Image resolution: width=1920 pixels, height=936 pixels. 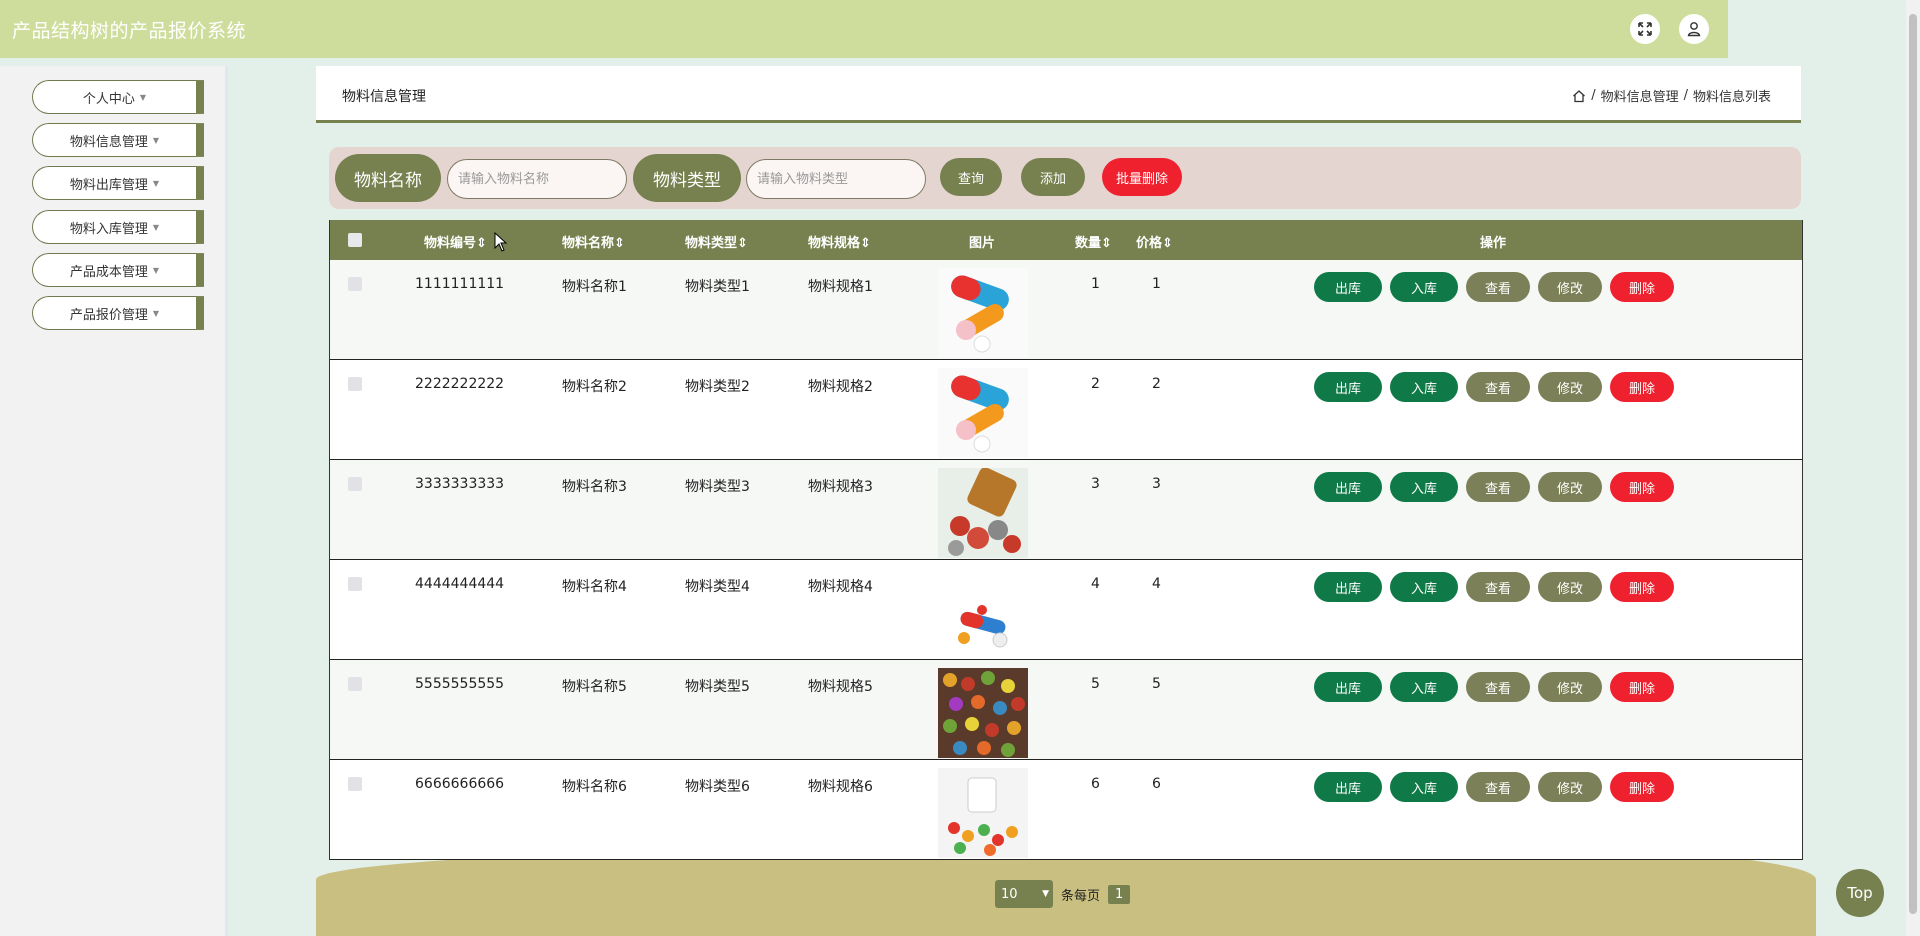 What do you see at coordinates (1095, 684) in the screenshot?
I see `material-qty: 5` at bounding box center [1095, 684].